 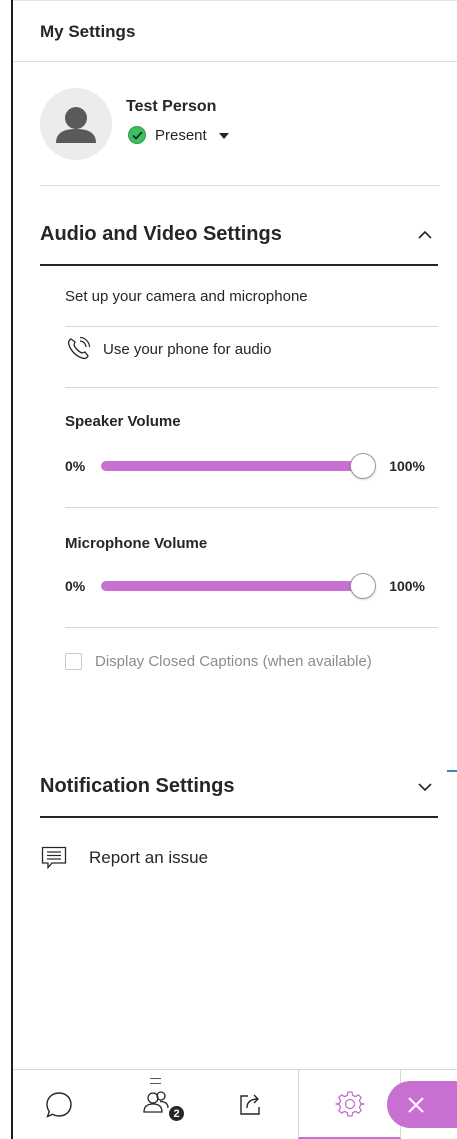 I want to click on microphone-volume-track, so click(x=238, y=586).